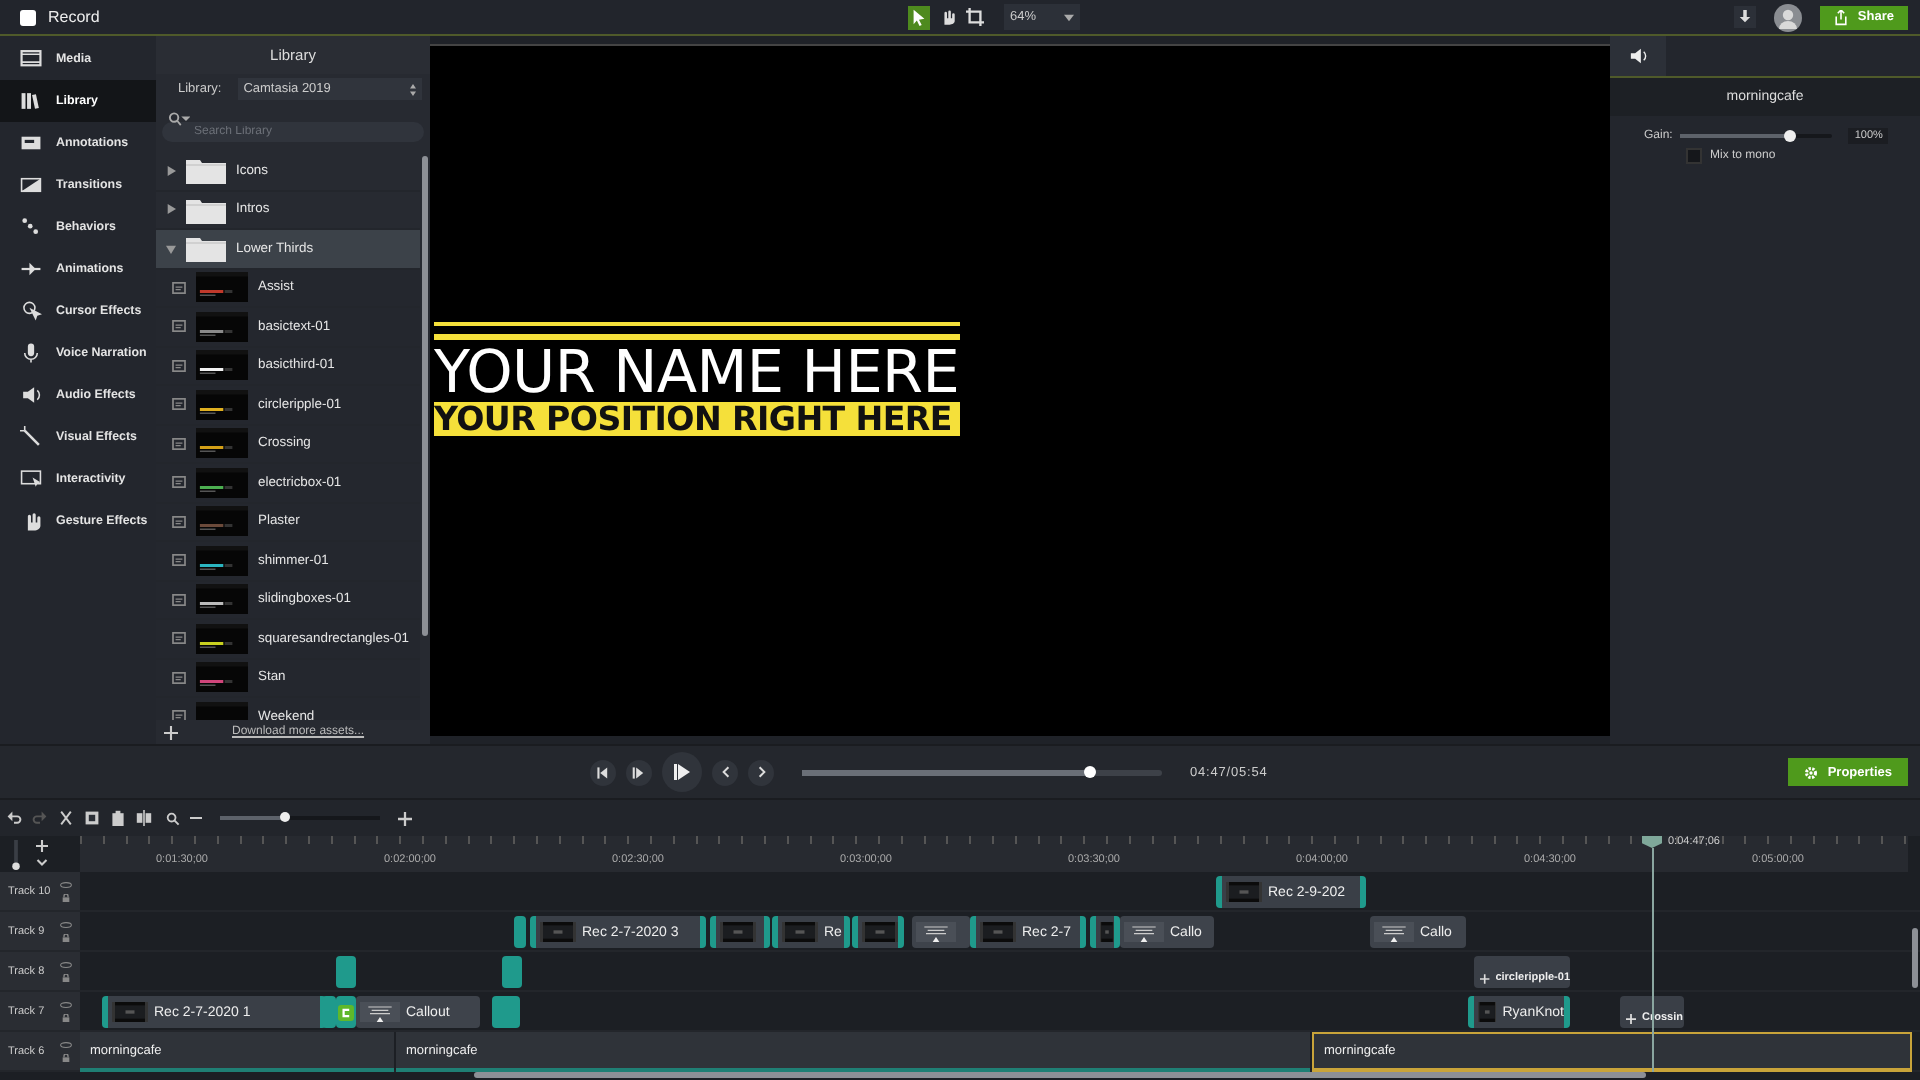 The height and width of the screenshot is (1080, 1920). I want to click on download-button, so click(1744, 17).